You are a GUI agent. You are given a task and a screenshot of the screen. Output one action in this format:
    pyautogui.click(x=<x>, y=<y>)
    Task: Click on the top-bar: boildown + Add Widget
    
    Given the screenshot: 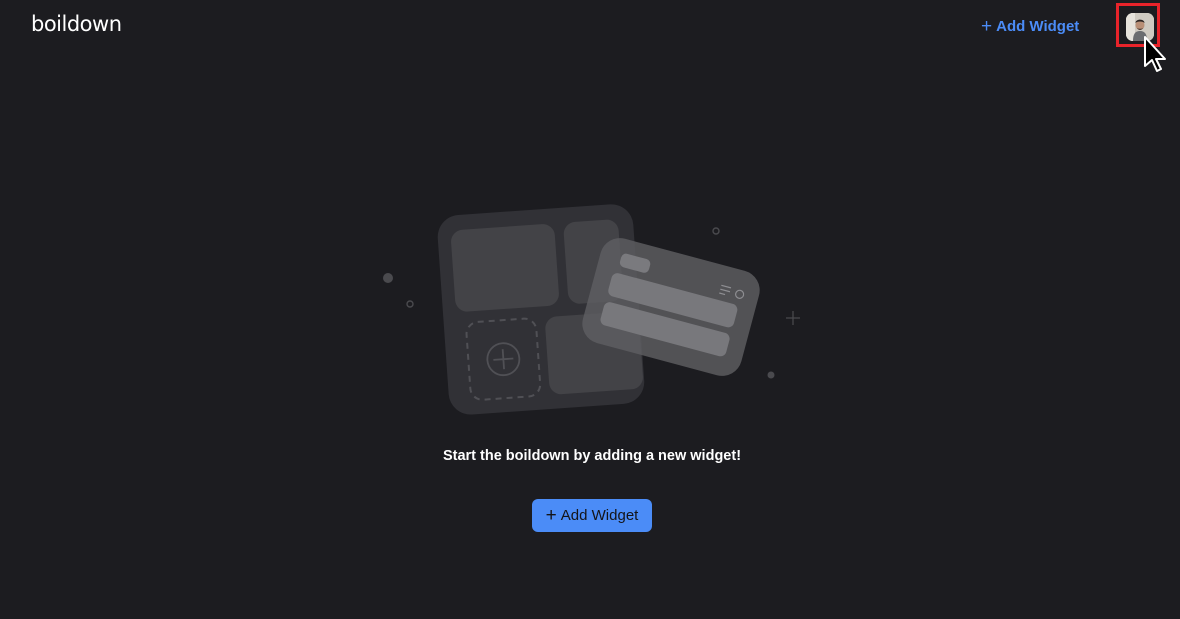 What is the action you would take?
    pyautogui.click(x=590, y=28)
    